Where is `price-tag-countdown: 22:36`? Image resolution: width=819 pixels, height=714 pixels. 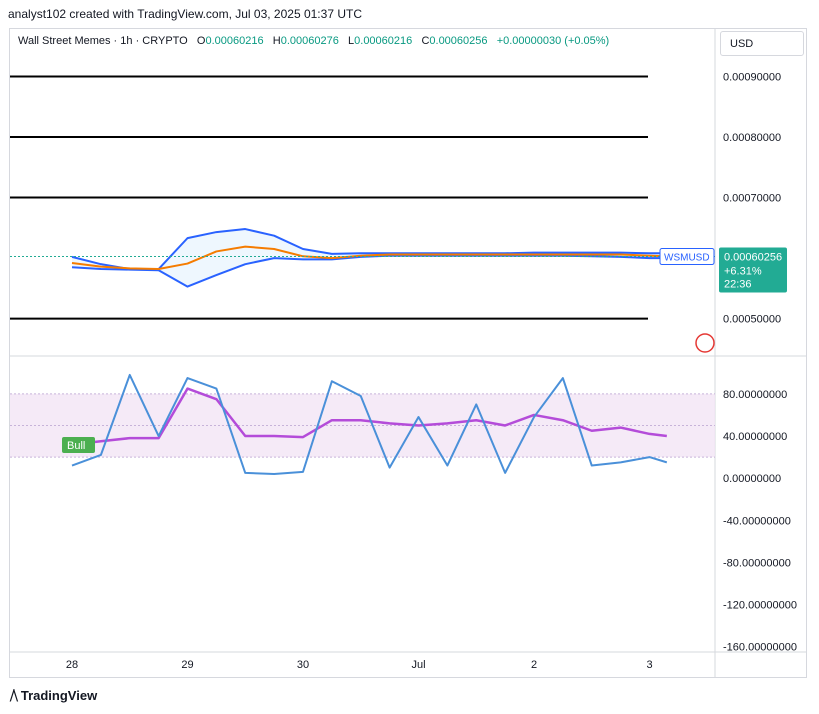 price-tag-countdown: 22:36 is located at coordinates (738, 285).